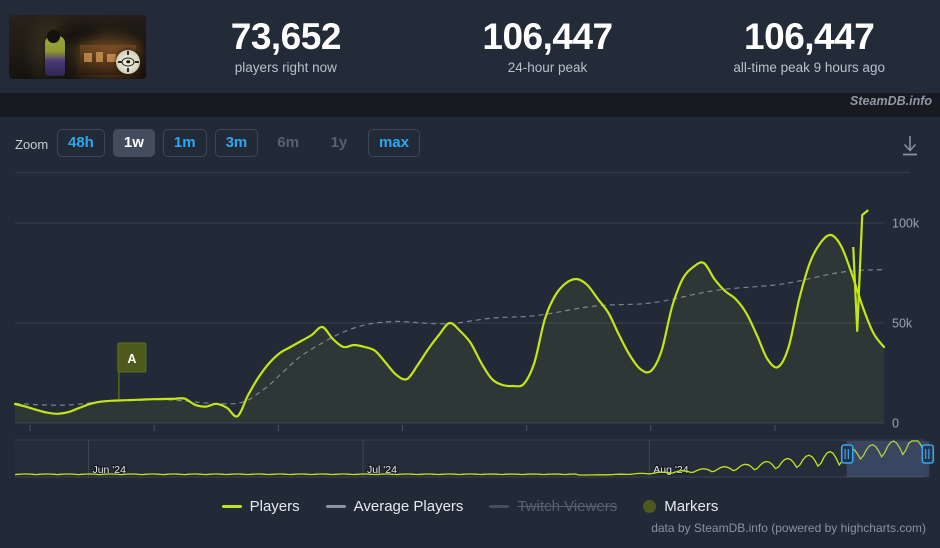 The height and width of the screenshot is (548, 940). I want to click on stat-all-time-peak: 106,447 all-time peak 9 hours ago, so click(809, 45).